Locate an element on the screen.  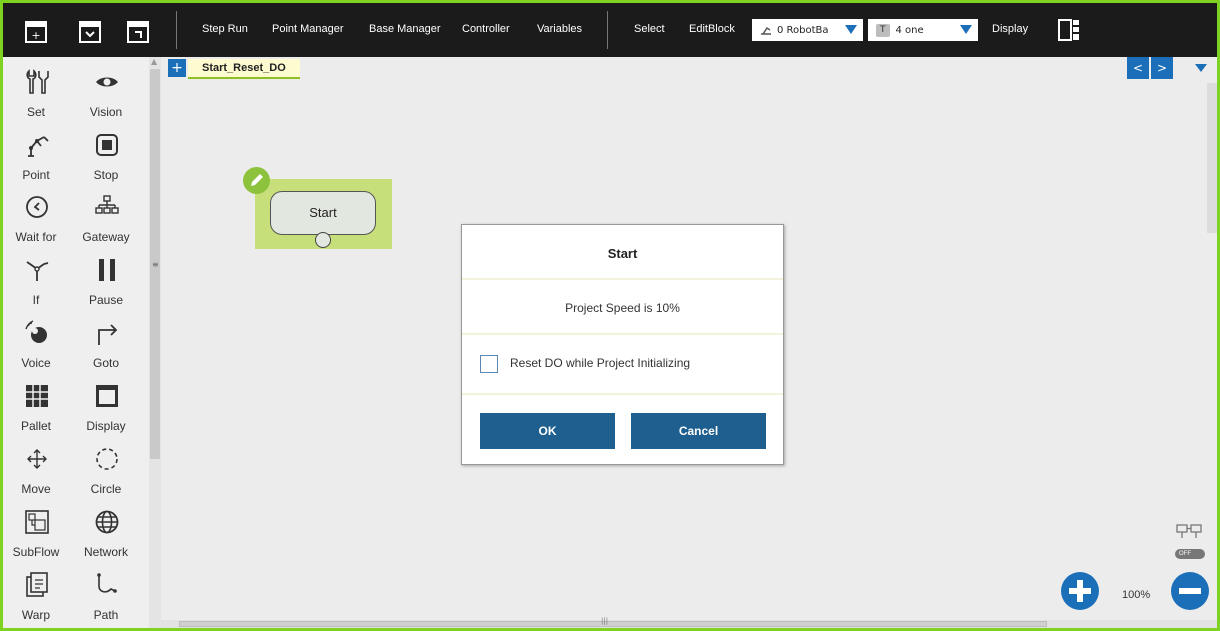
palette-item-label: Goto is located at coordinates (105, 363).